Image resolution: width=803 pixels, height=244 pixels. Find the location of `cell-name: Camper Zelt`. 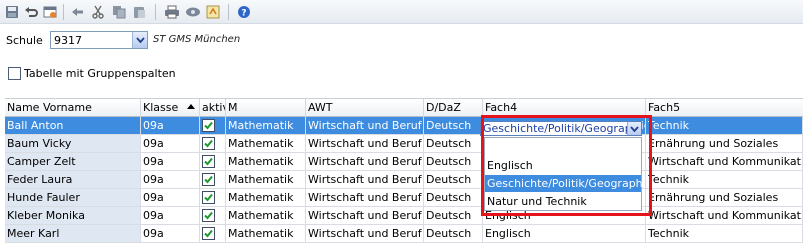

cell-name: Camper Zelt is located at coordinates (73, 161).